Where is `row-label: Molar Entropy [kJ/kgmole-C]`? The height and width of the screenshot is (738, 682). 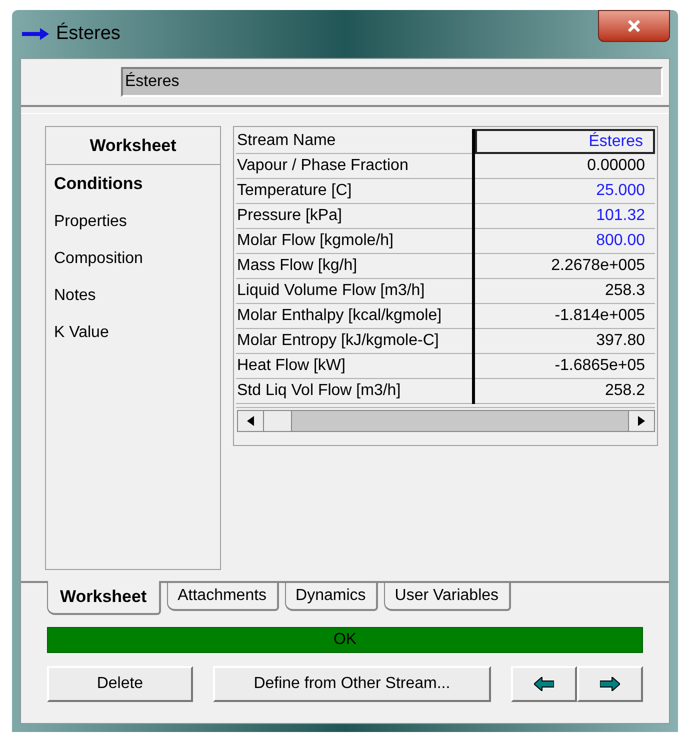
row-label: Molar Entropy [kJ/kgmole-C] is located at coordinates (354, 341).